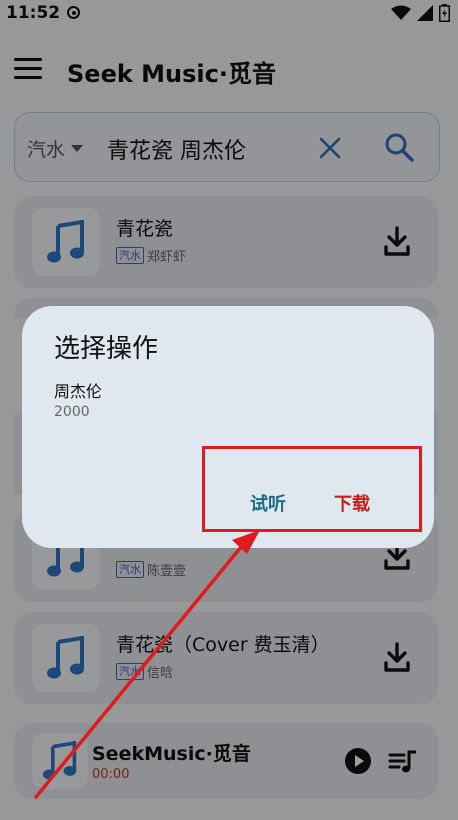  I want to click on dialog-year: 2000, so click(72, 412).